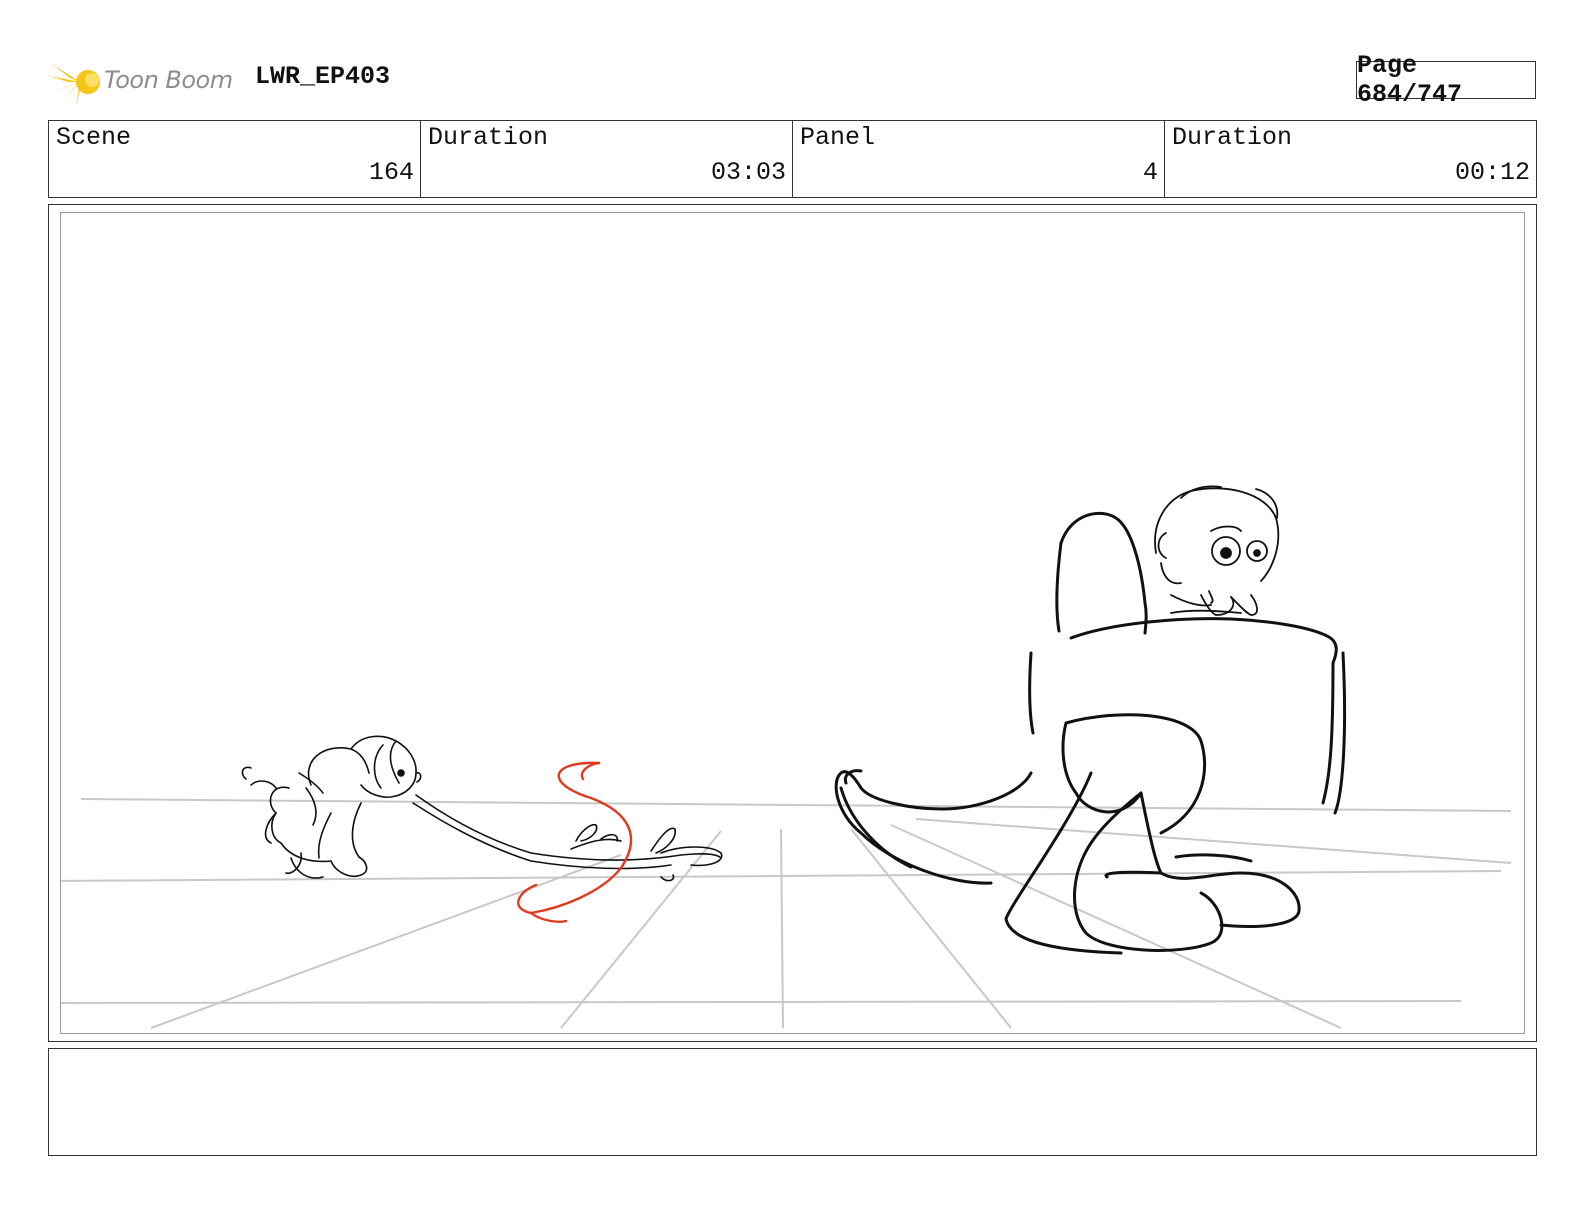 This screenshot has width=1584, height=1224. Describe the element at coordinates (391, 172) in the screenshot. I see `scene-value: 164` at that location.